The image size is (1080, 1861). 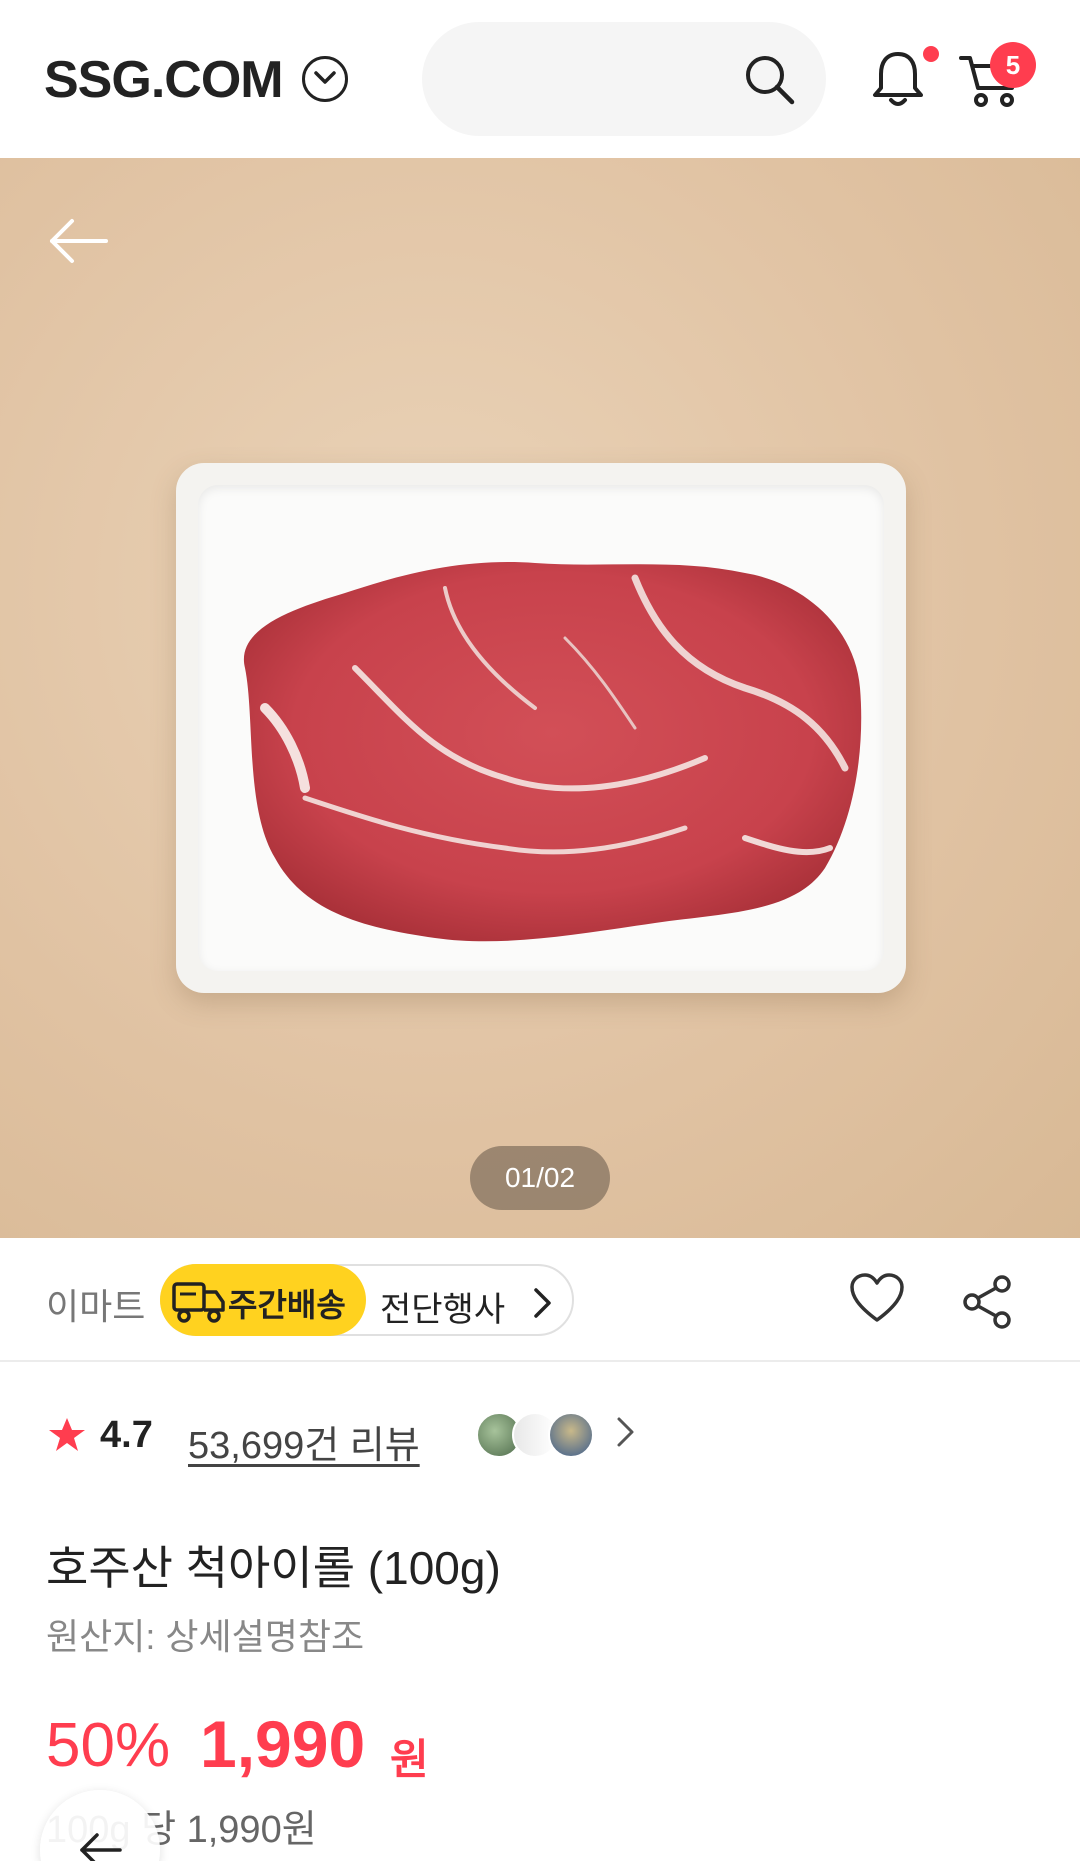 I want to click on delivery-flyer-chip: 주간배송 전단행사, so click(x=367, y=1300).